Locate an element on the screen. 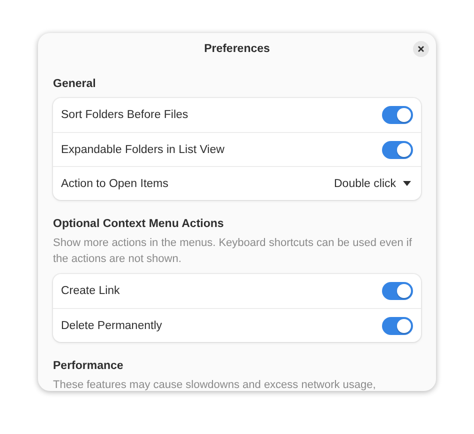 This screenshot has width=474, height=434. caret-icon is located at coordinates (407, 183).